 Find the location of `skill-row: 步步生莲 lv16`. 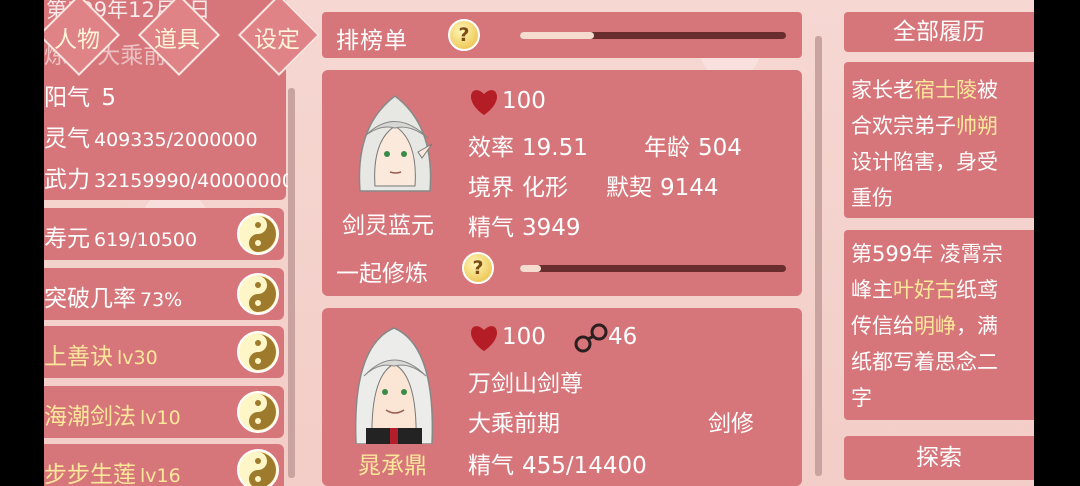

skill-row: 步步生莲 lv16 is located at coordinates (164, 465).